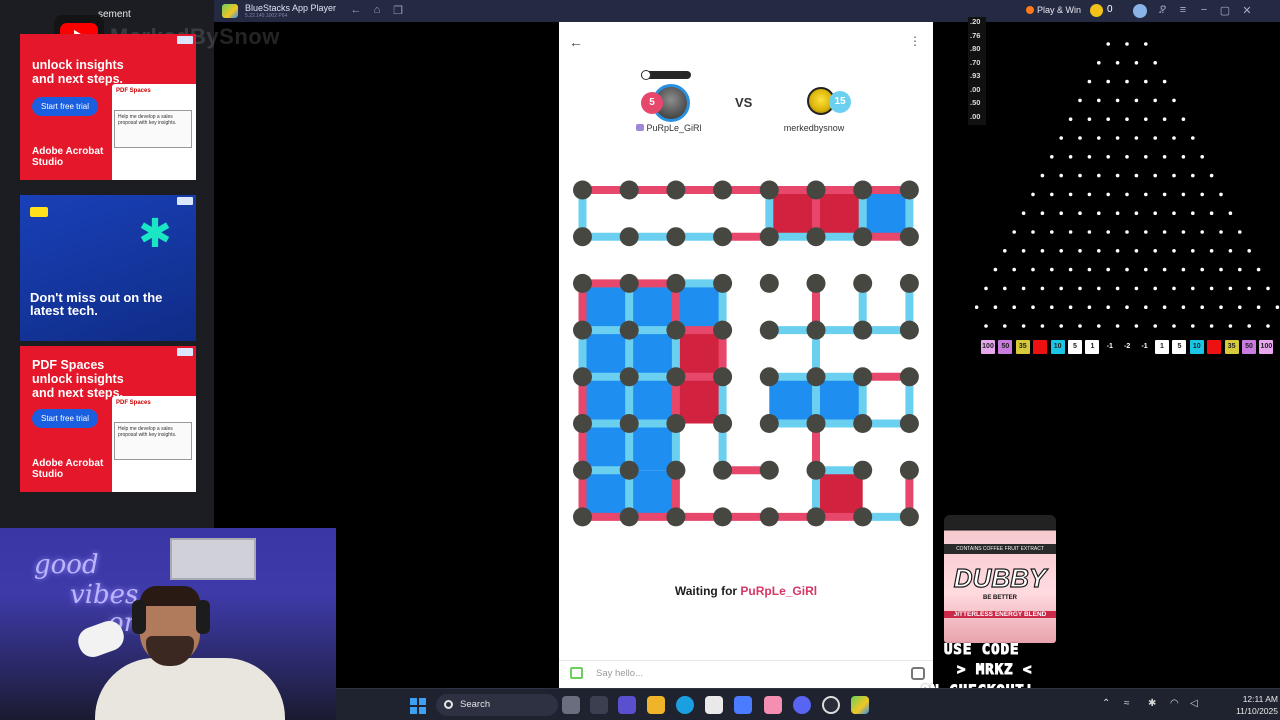 This screenshot has height=720, width=1280. Describe the element at coordinates (475, 704) in the screenshot. I see `taskbar-search-label: Search` at that location.